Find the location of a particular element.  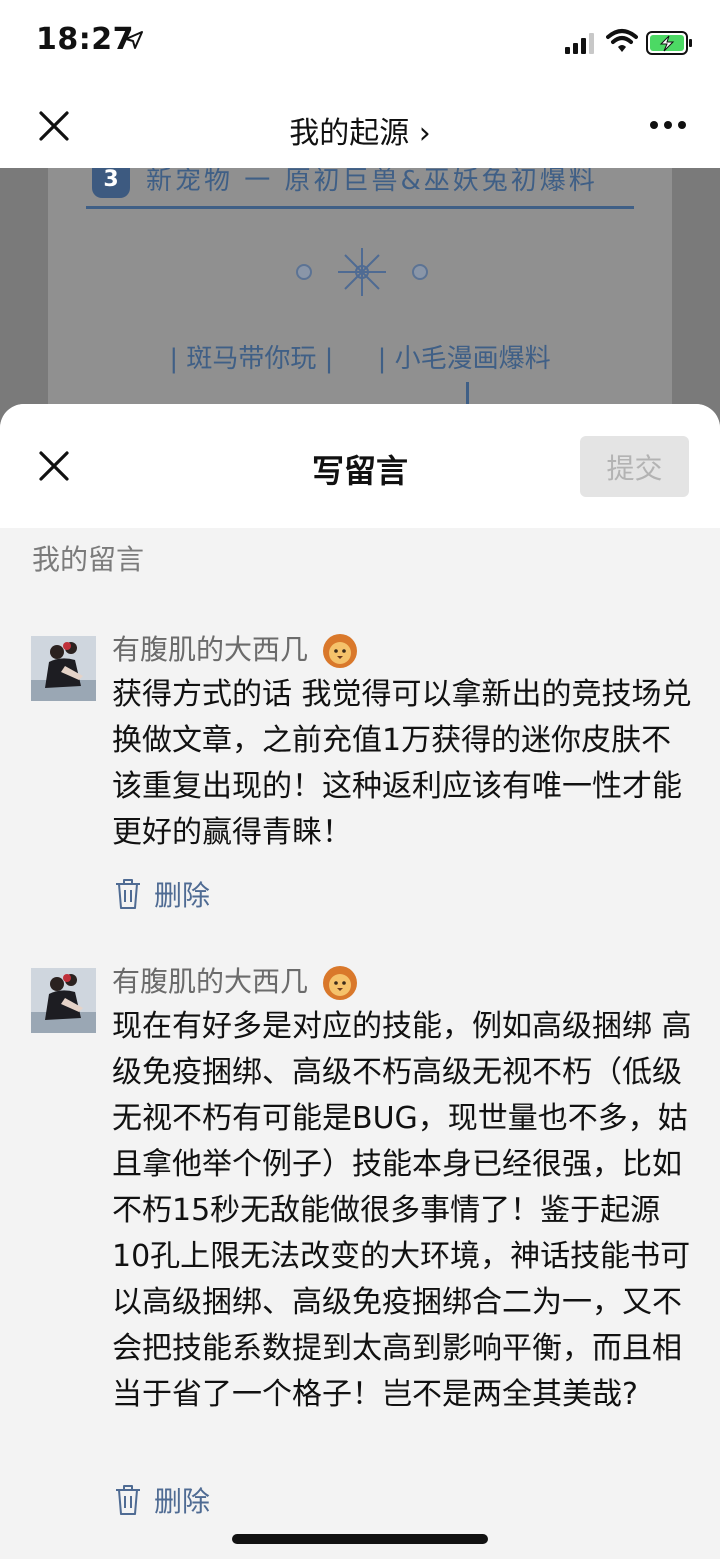

section-number-badge: 3 is located at coordinates (111, 183).